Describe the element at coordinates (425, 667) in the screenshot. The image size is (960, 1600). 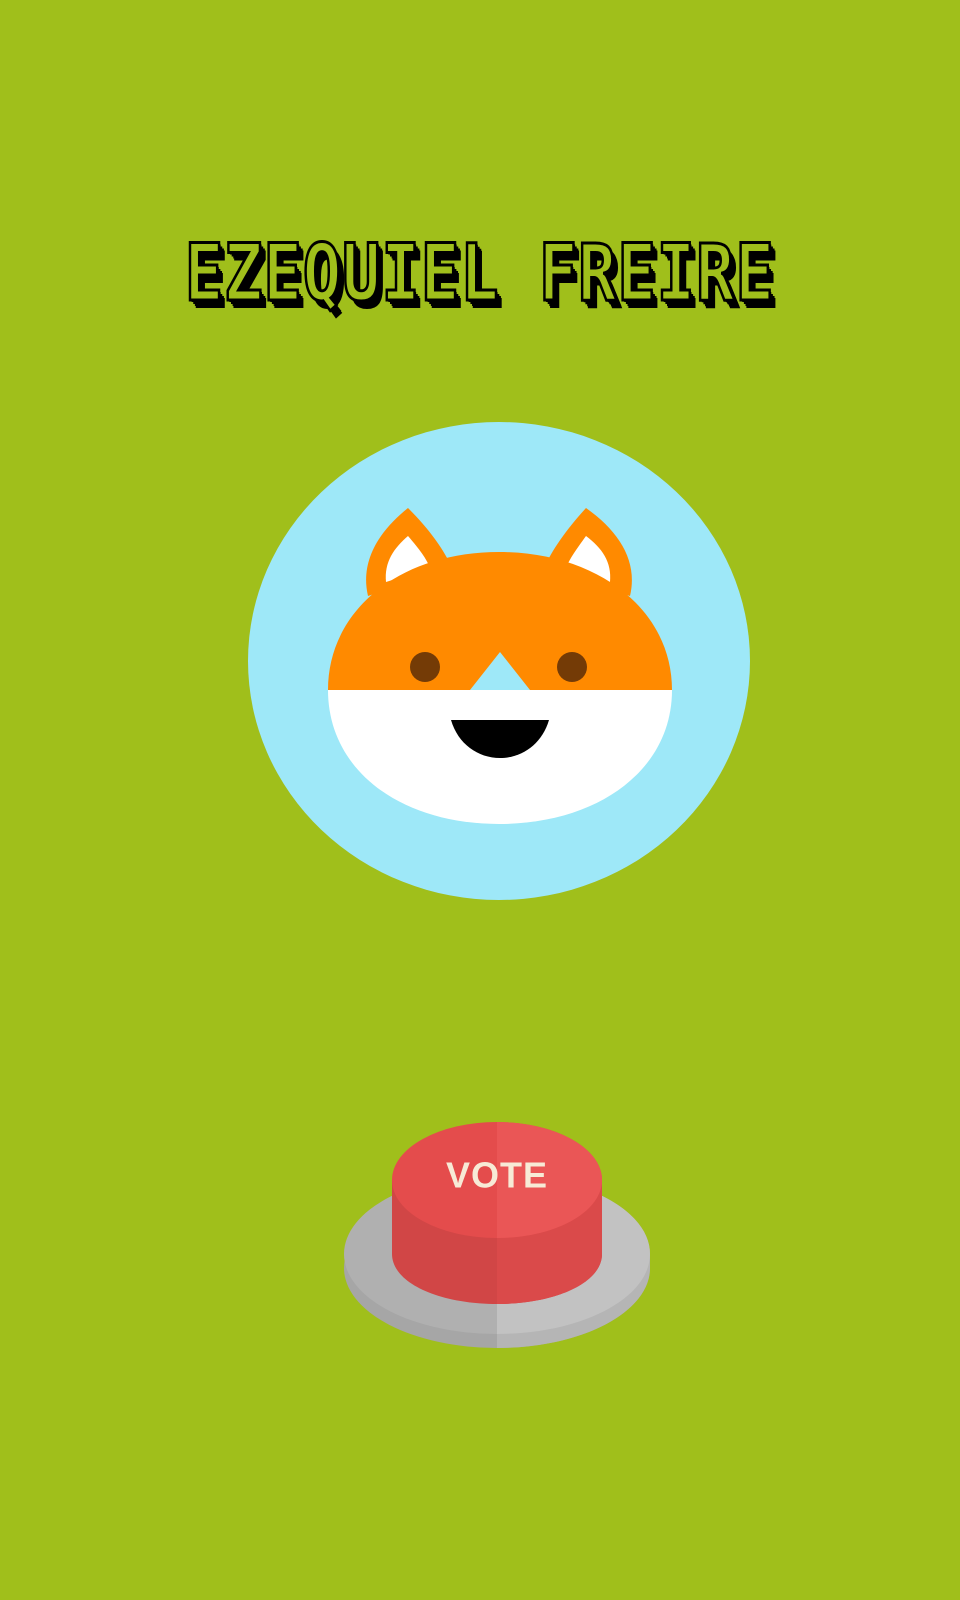
I see `fox-left-eye` at that location.